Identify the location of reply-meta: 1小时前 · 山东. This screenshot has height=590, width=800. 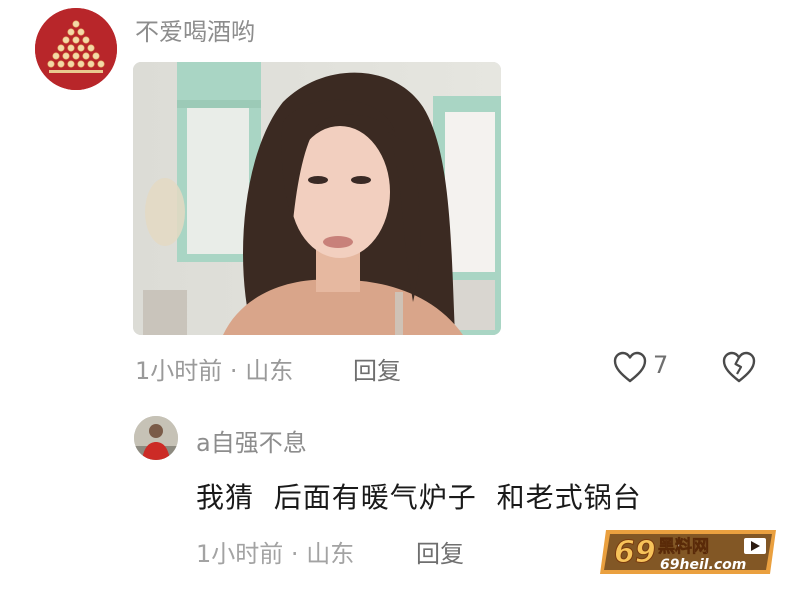
(275, 551).